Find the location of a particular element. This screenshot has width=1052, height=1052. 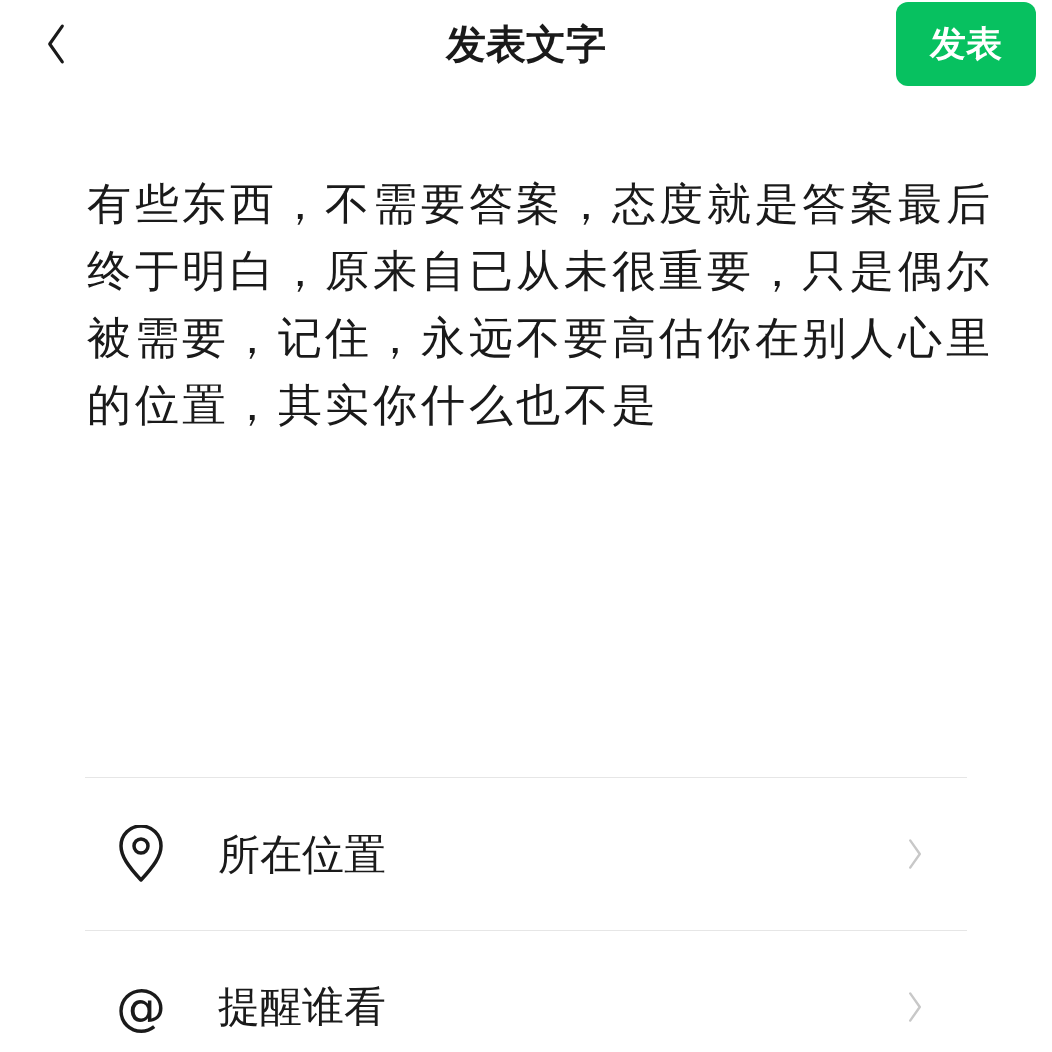

option-label: 提醒谁看 is located at coordinates (302, 1007).